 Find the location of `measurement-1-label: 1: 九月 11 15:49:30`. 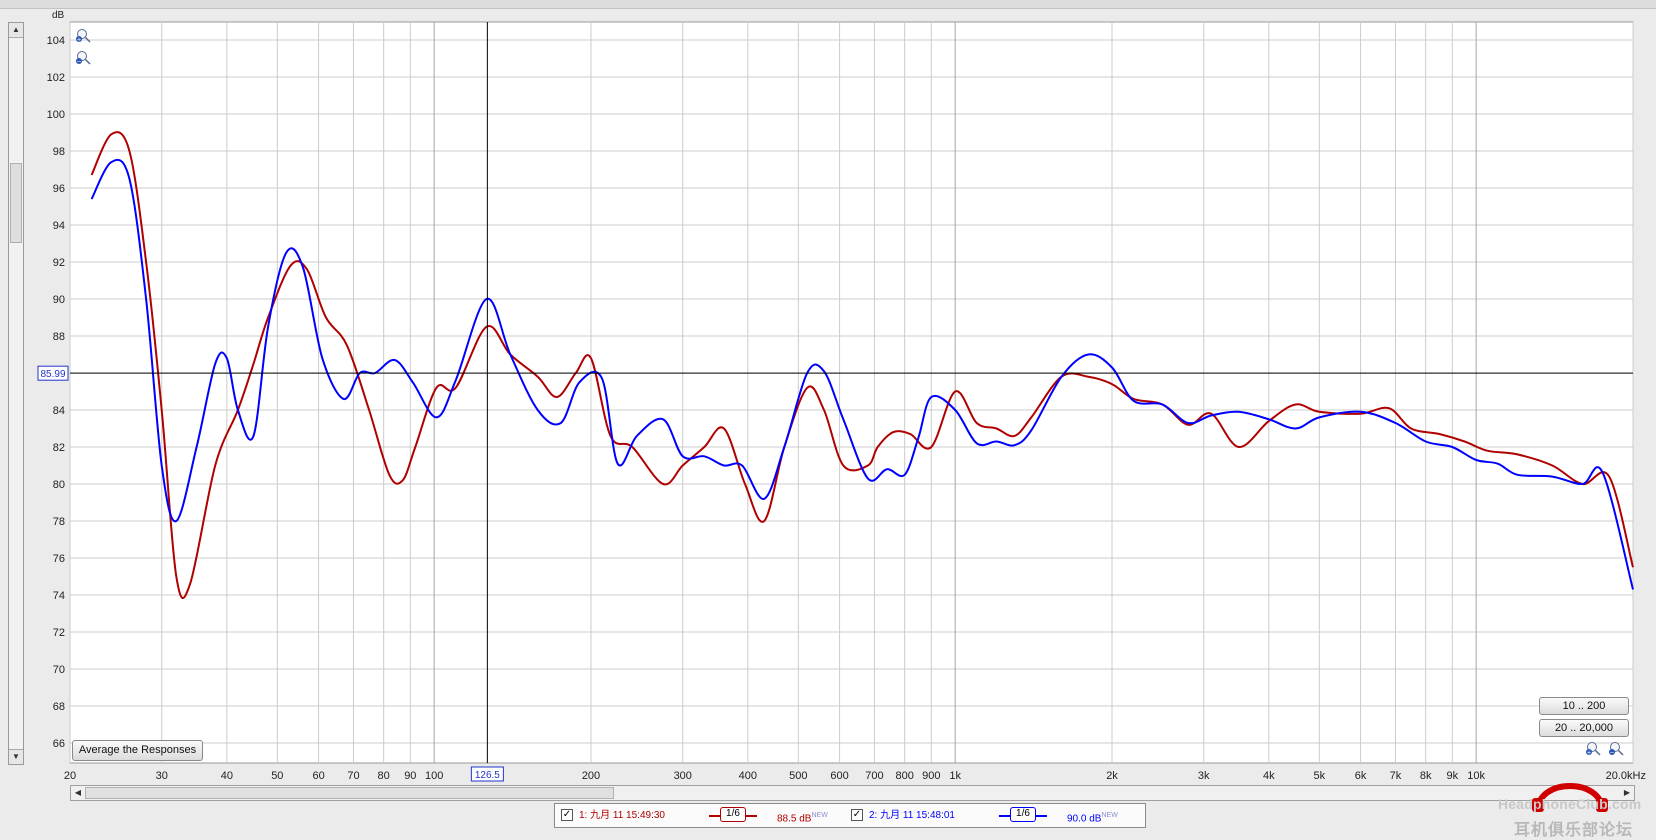

measurement-1-label: 1: 九月 11 15:49:30 is located at coordinates (622, 815).